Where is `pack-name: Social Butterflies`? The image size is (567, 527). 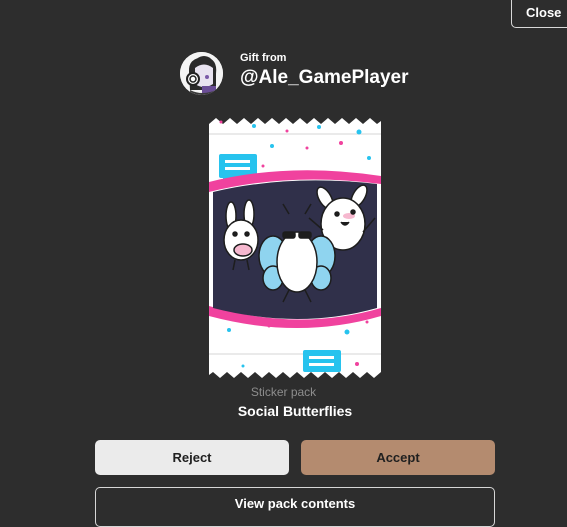 pack-name: Social Butterflies is located at coordinates (295, 411).